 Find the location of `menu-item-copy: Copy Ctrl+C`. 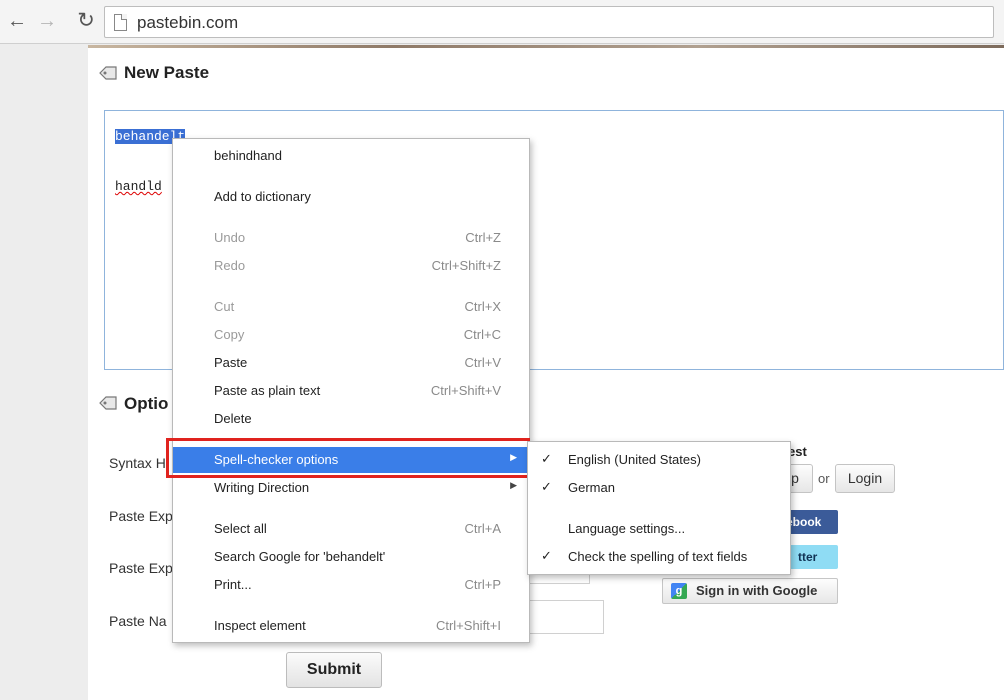

menu-item-copy: Copy Ctrl+C is located at coordinates (351, 335).